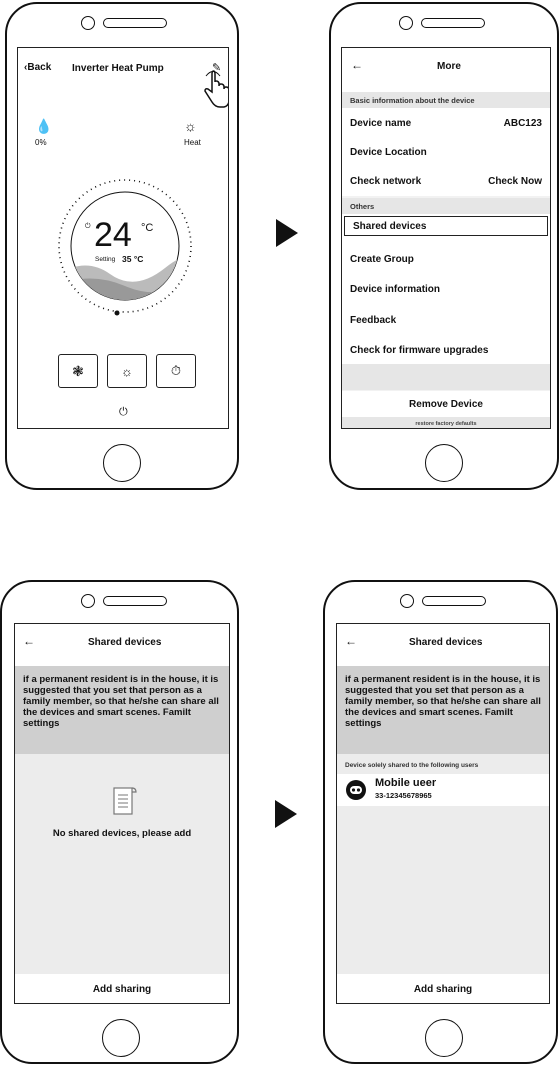  Describe the element at coordinates (192, 142) in the screenshot. I see `mode-label: Heat` at that location.